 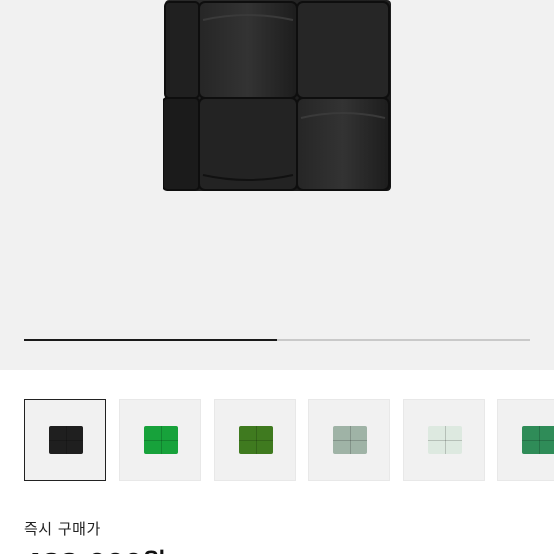 I want to click on variant-thumb-olive, so click(x=255, y=440).